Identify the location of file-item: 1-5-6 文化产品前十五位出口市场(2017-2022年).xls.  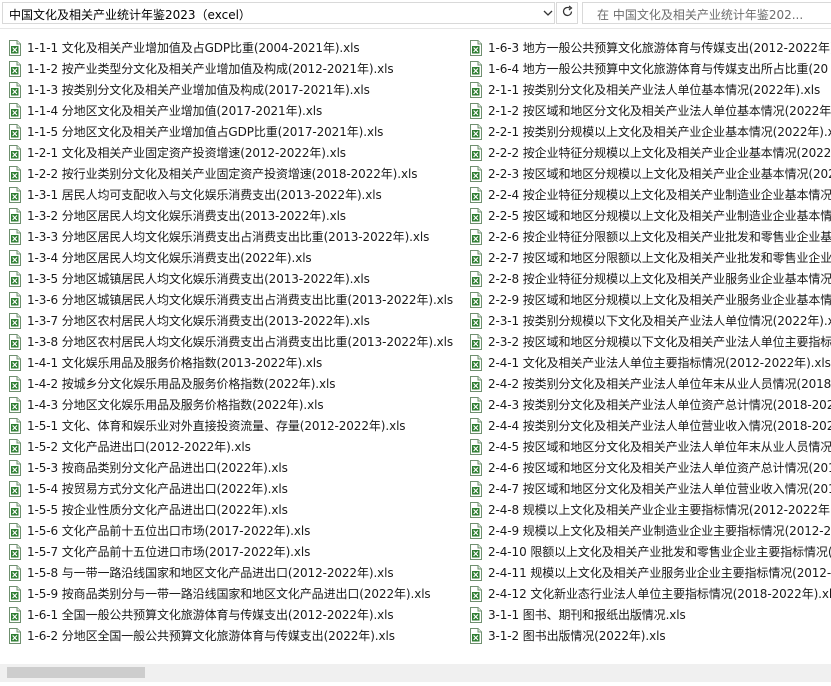
(238, 530).